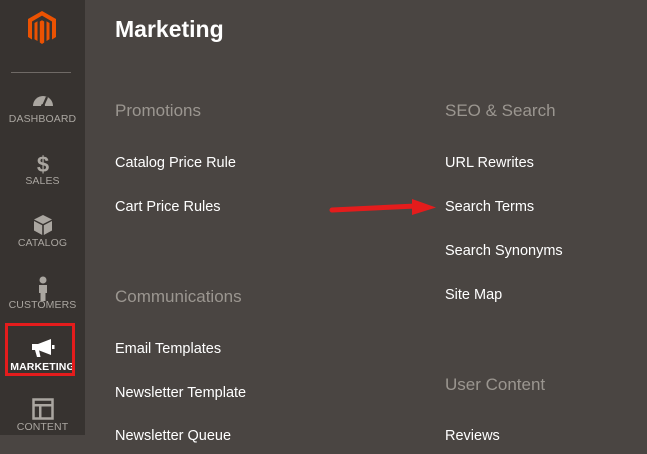 This screenshot has height=454, width=647. What do you see at coordinates (42, 305) in the screenshot?
I see `sidebar-item-label: CUSTOMERS` at bounding box center [42, 305].